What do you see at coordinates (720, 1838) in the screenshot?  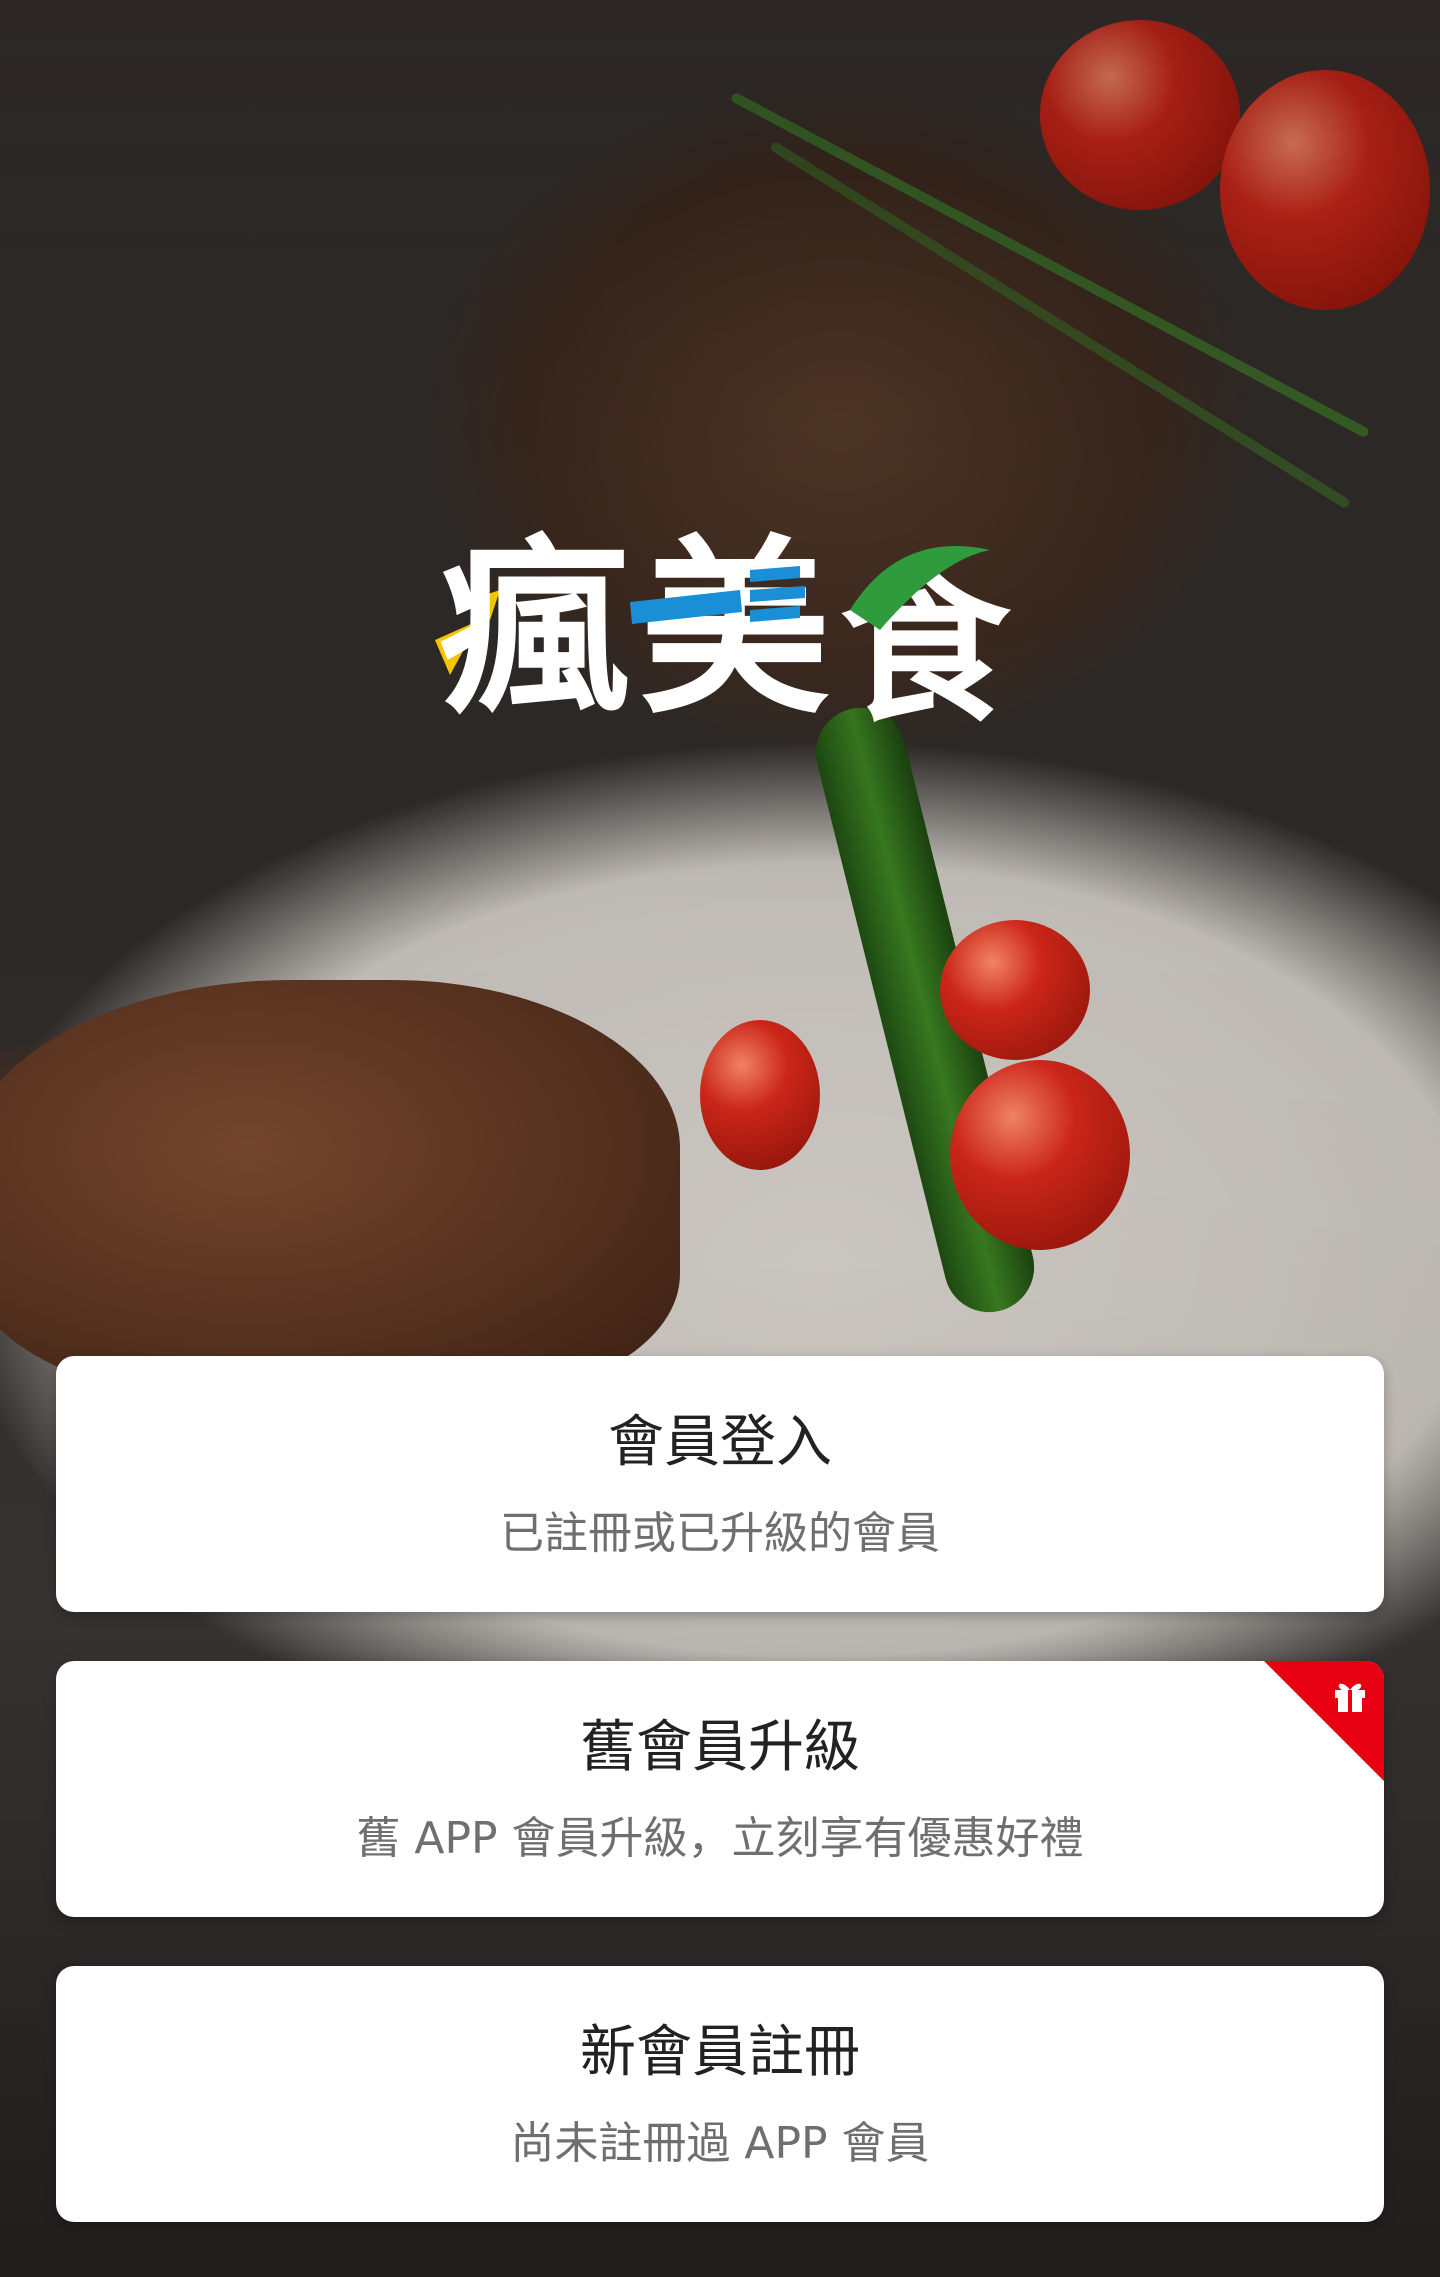 I see `member-upgrade-subtitle: 舊 APP 會員升級，立刻享有優惠好禮` at bounding box center [720, 1838].